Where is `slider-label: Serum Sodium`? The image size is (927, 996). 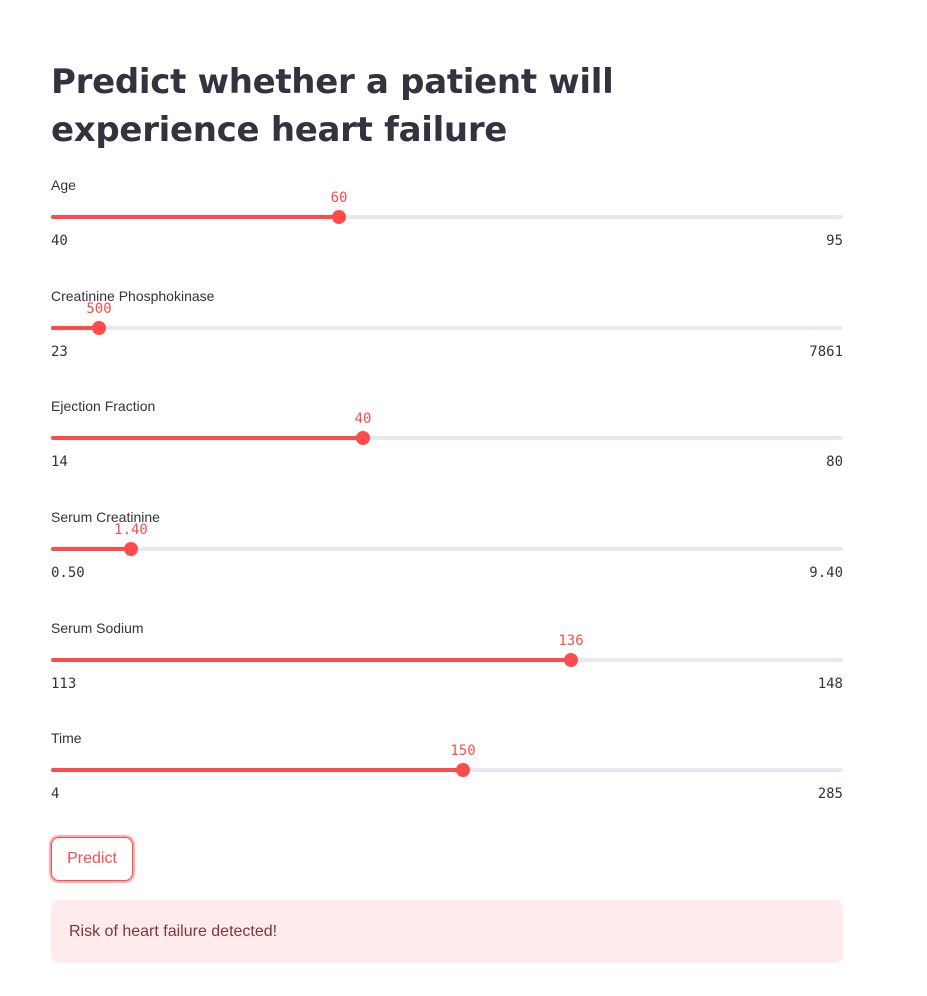
slider-label: Serum Sodium is located at coordinates (97, 628).